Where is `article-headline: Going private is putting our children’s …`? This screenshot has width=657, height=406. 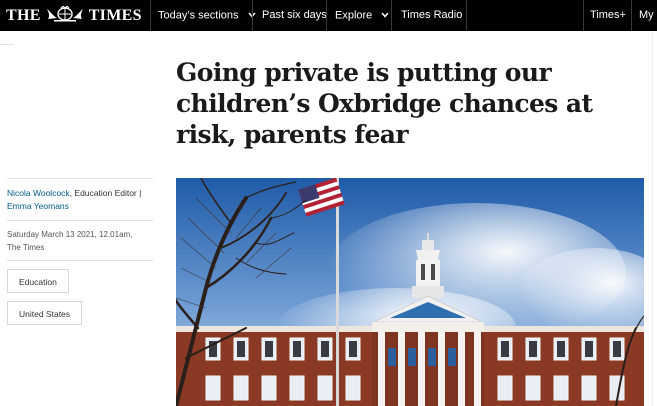 article-headline: Going private is putting our children’s … is located at coordinates (384, 103).